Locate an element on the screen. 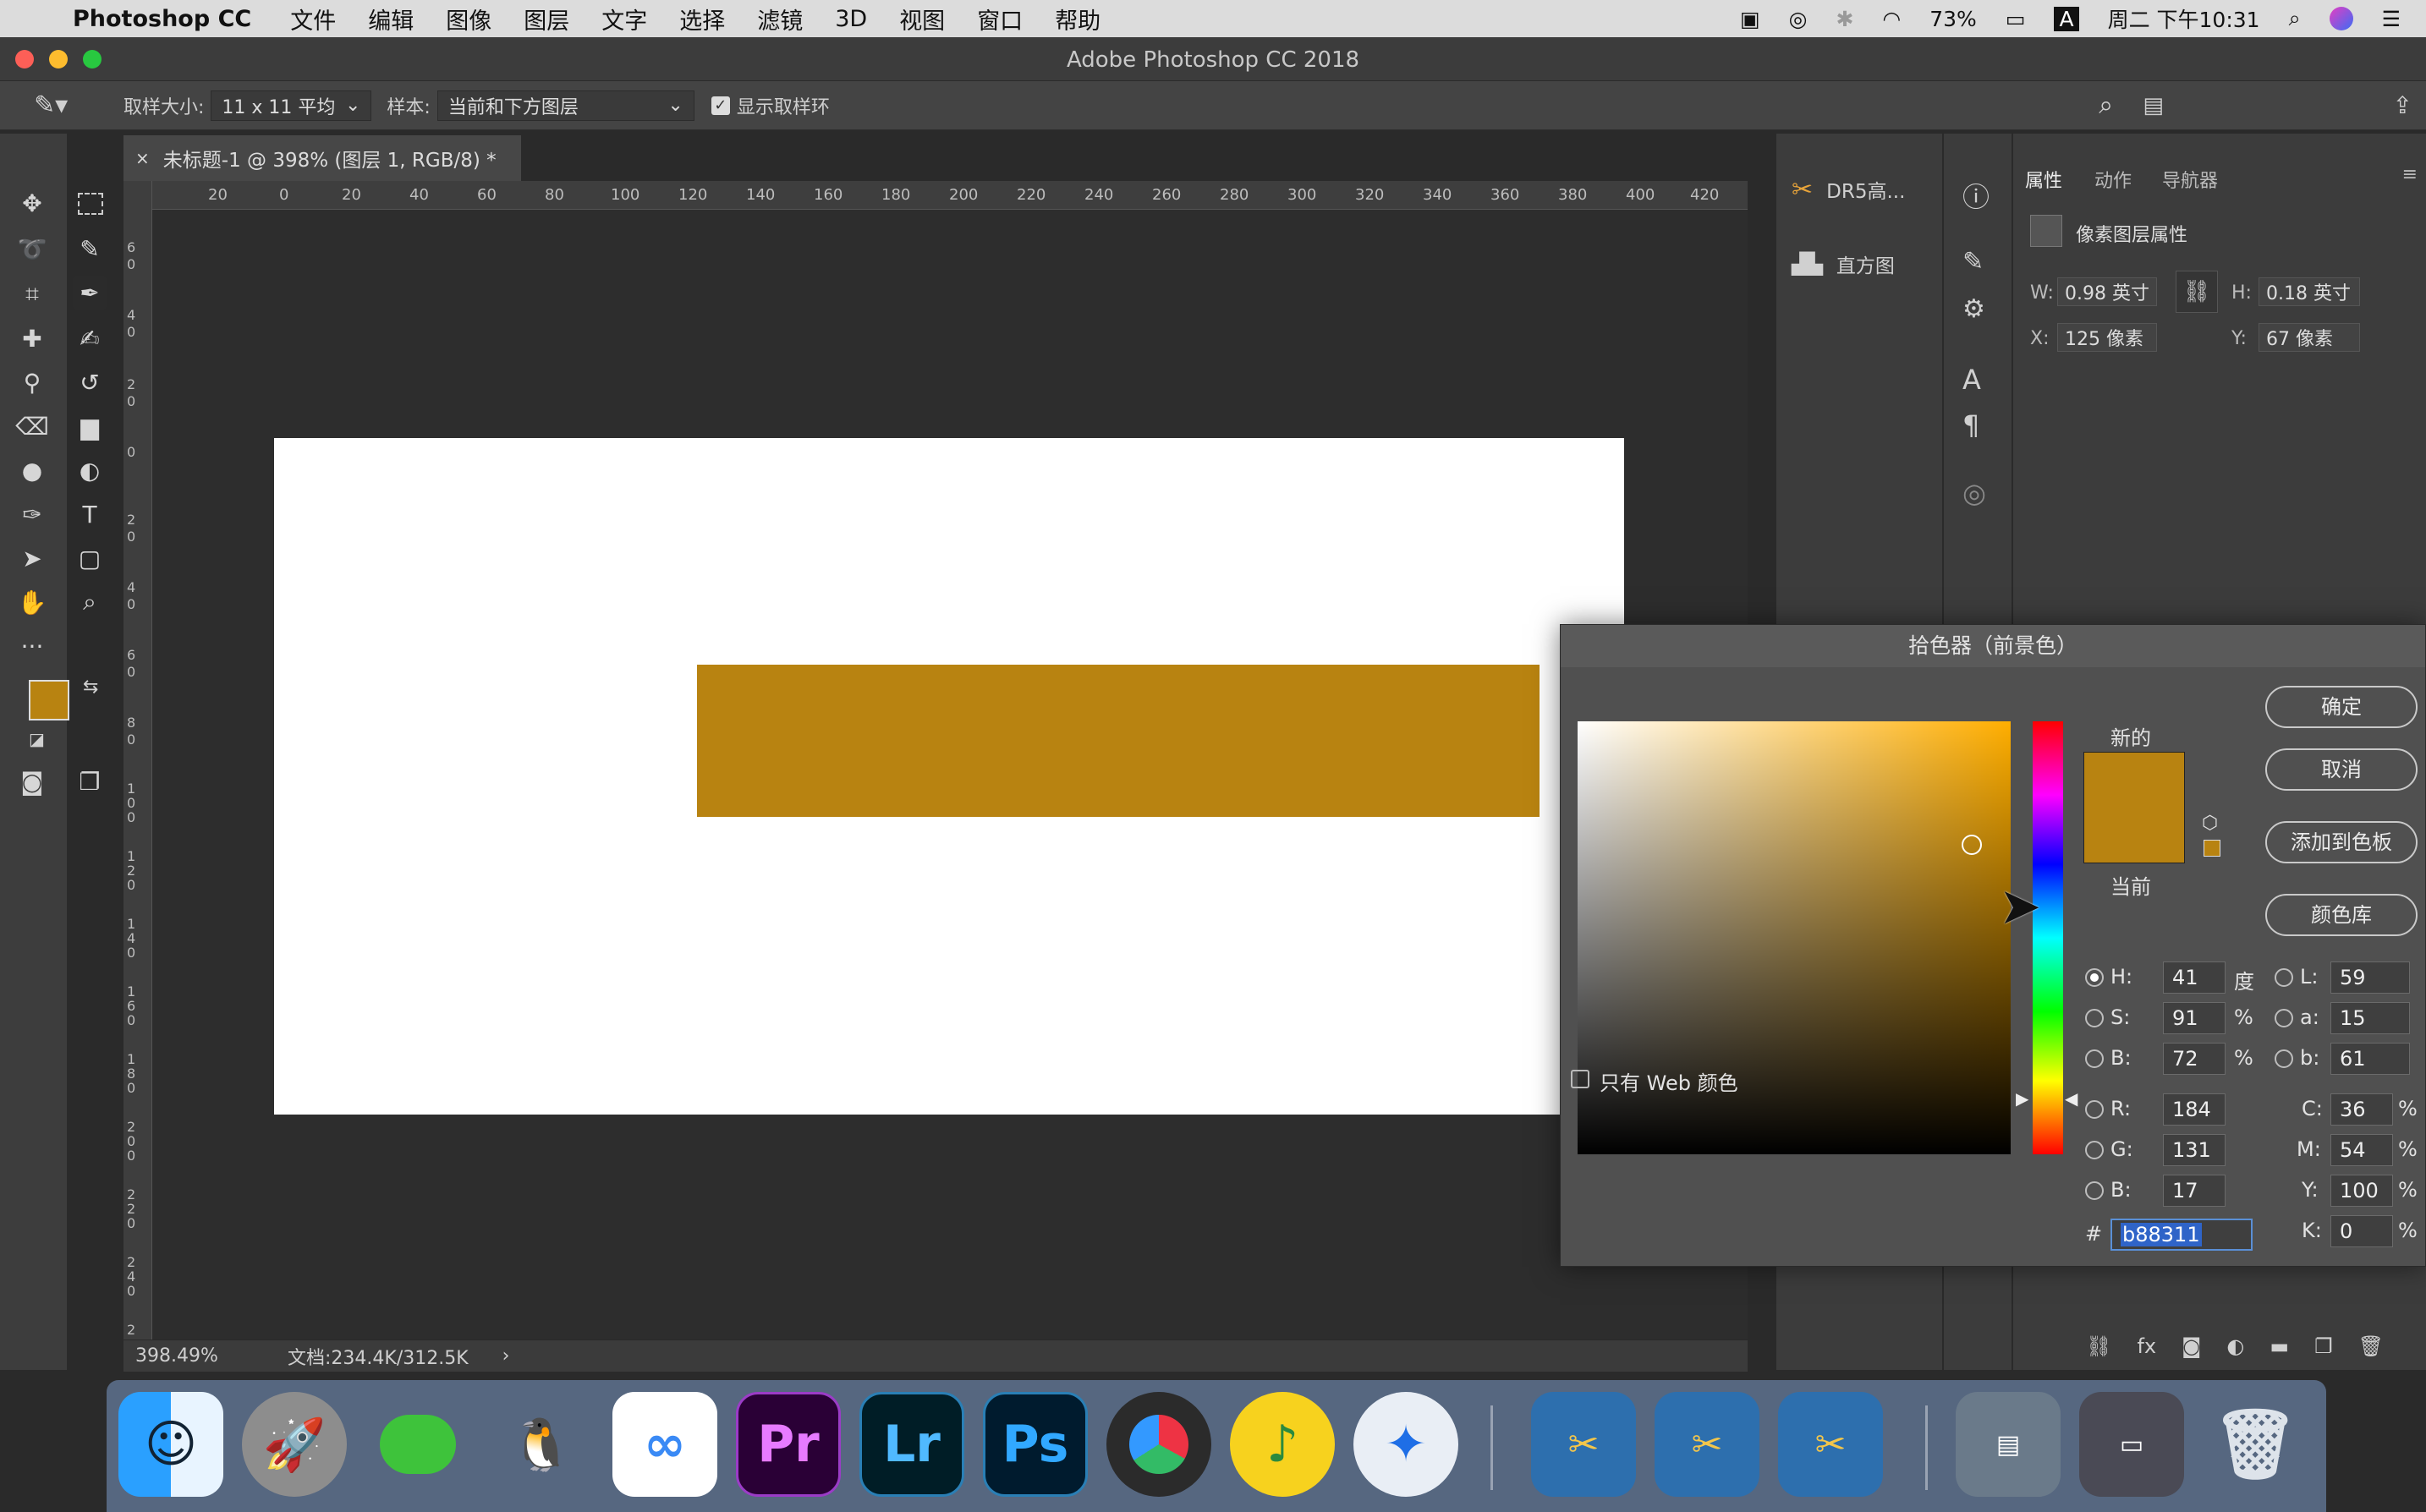  tab-navigator: 导航器 is located at coordinates (2190, 179).